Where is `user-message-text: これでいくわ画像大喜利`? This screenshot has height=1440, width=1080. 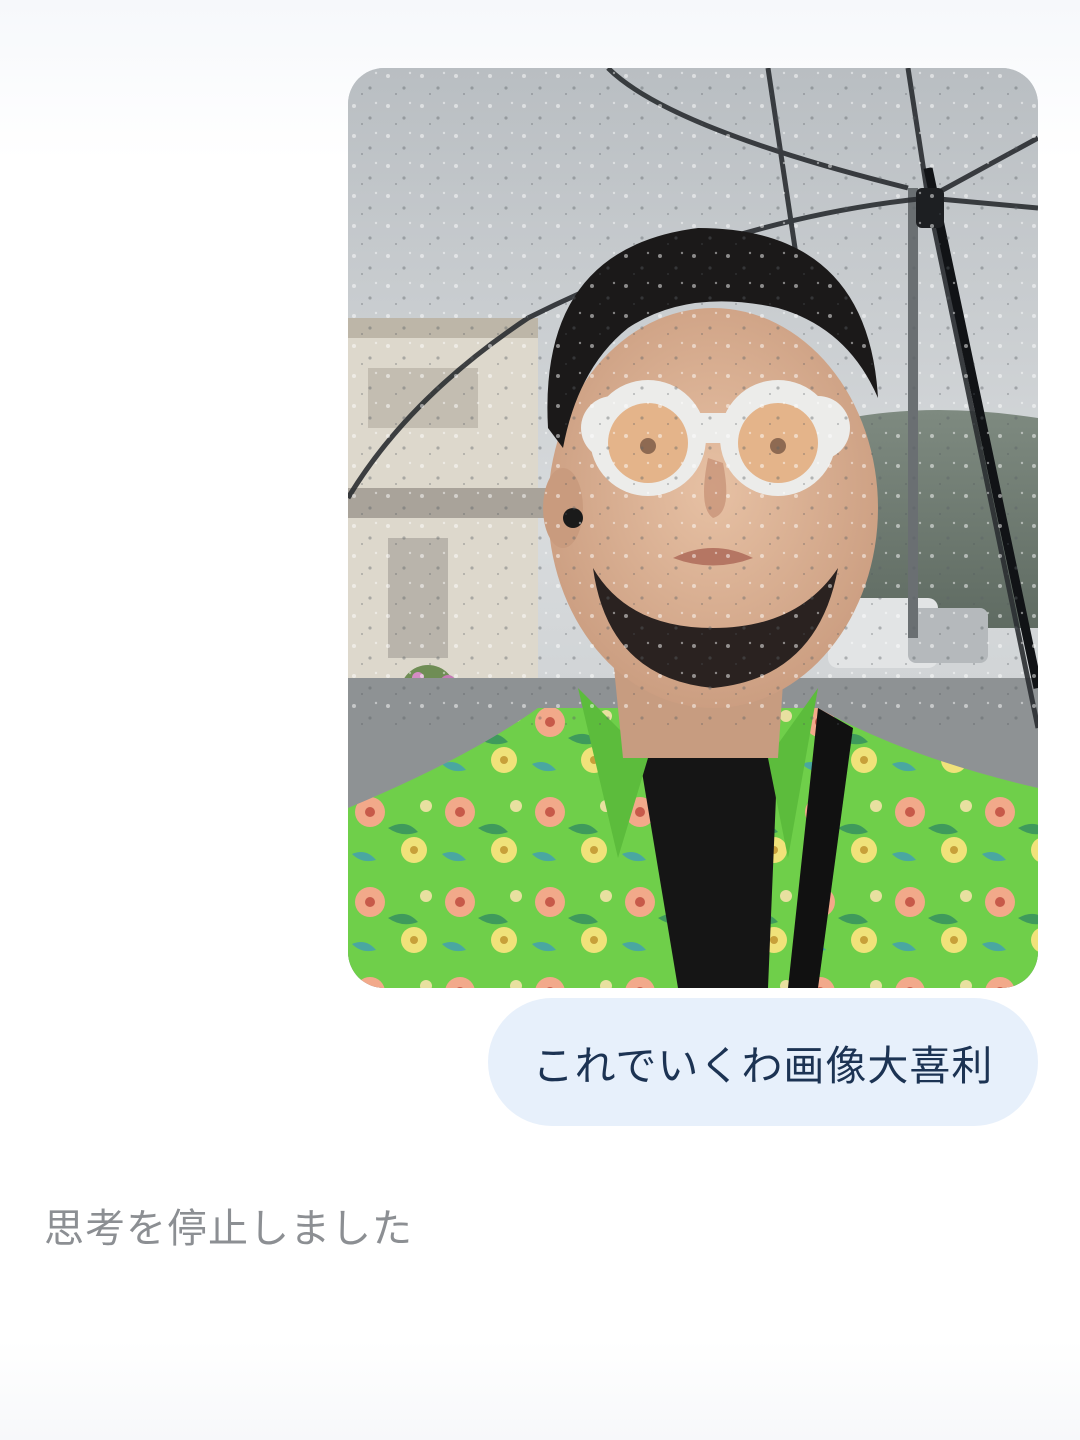 user-message-text: これでいくわ画像大喜利 is located at coordinates (763, 1066).